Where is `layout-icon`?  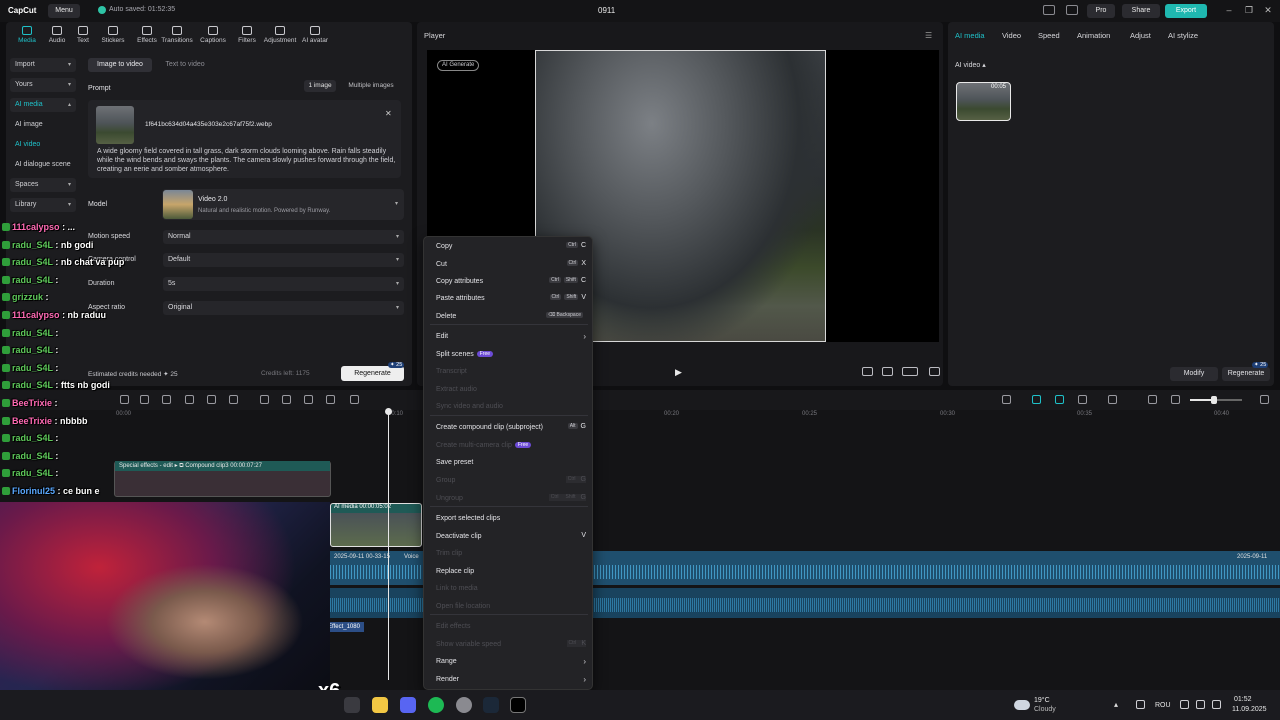
layout-icon is located at coordinates (1049, 10).